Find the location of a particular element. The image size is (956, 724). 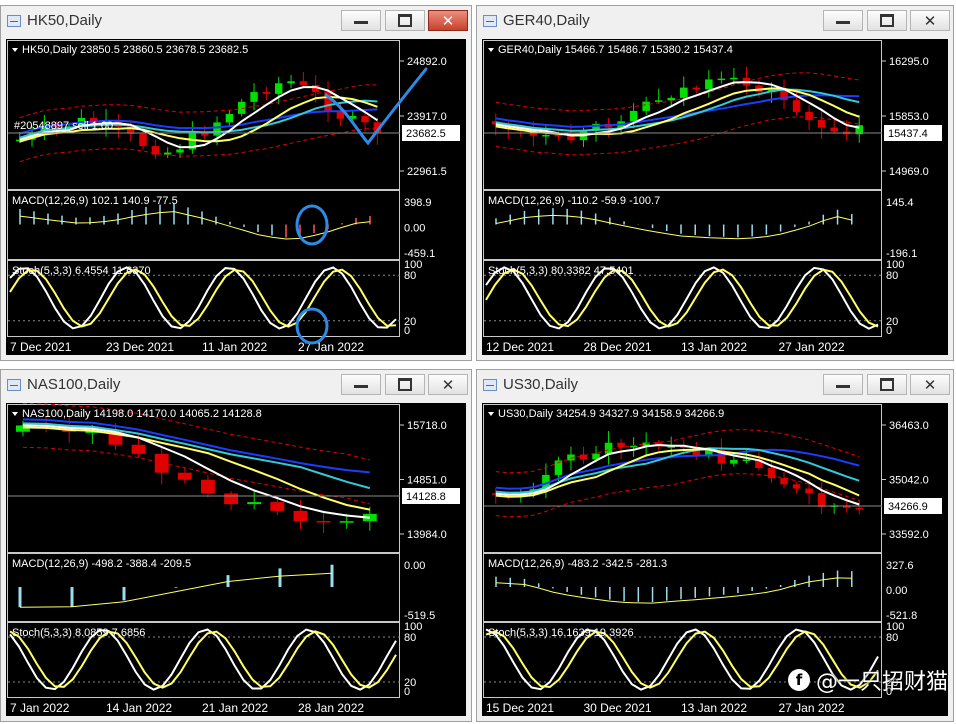

price-axis-label: 14969.0 is located at coordinates (909, 172).